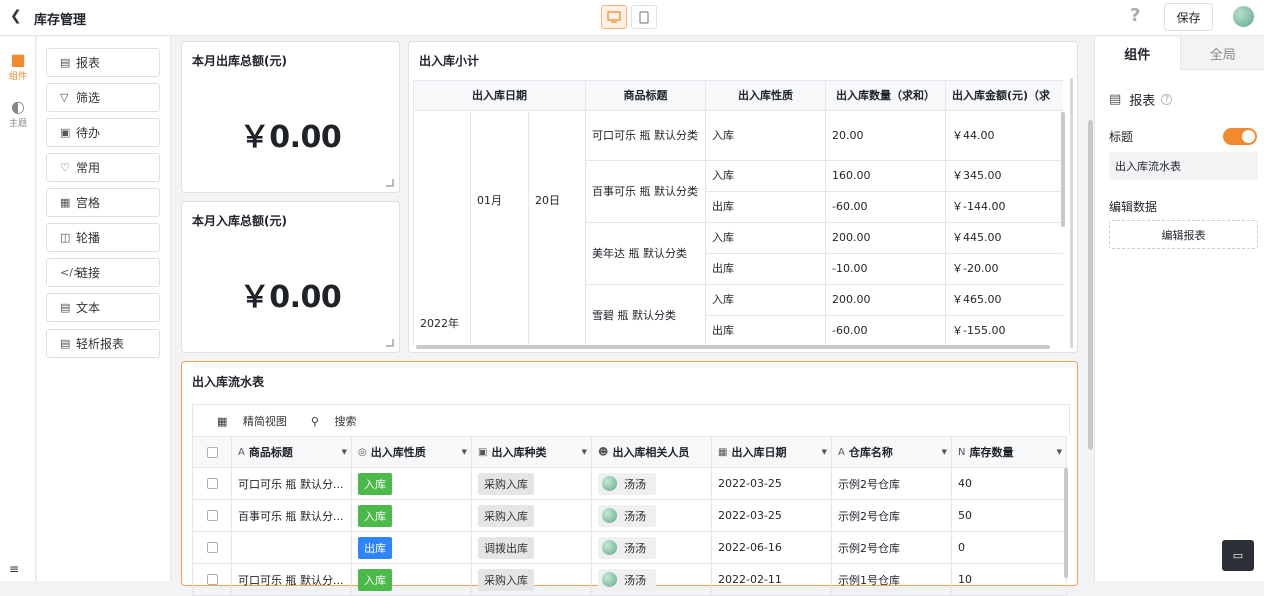 The height and width of the screenshot is (596, 1264). I want to click on component-todo: ▣待办, so click(103, 132).